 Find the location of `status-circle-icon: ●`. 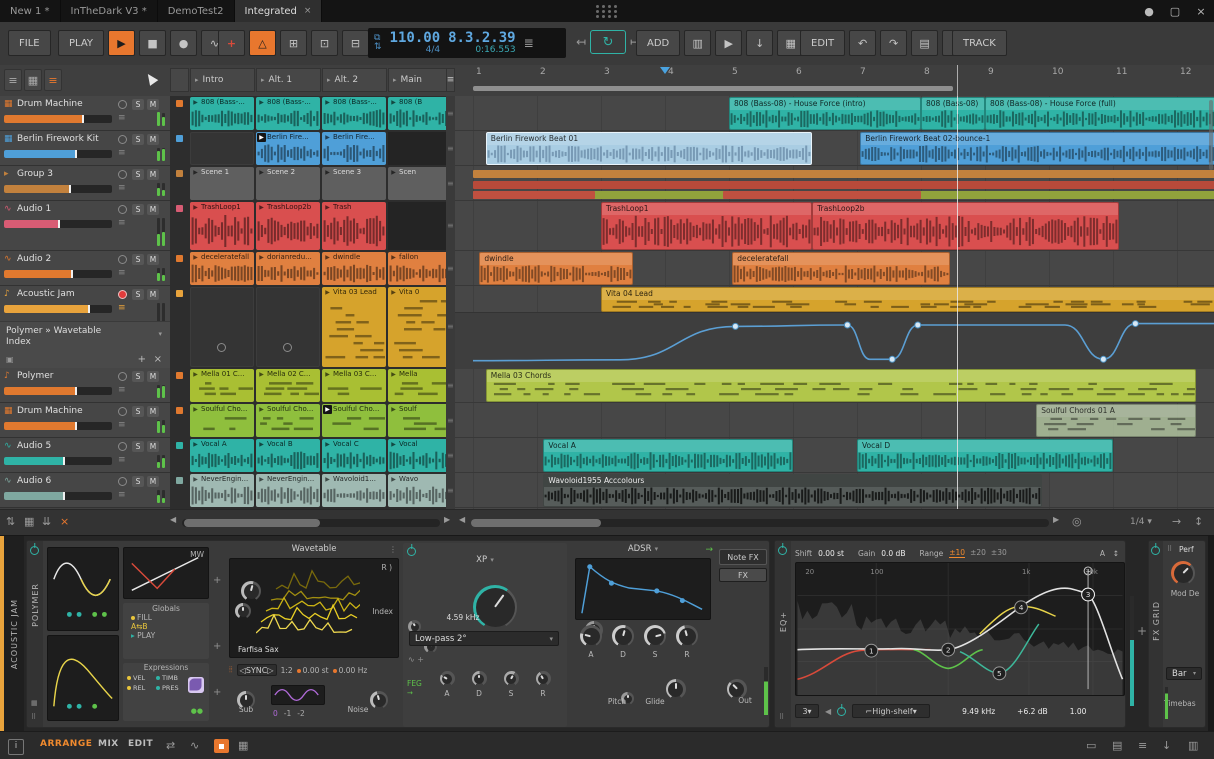

status-circle-icon: ● is located at coordinates (1149, 11).